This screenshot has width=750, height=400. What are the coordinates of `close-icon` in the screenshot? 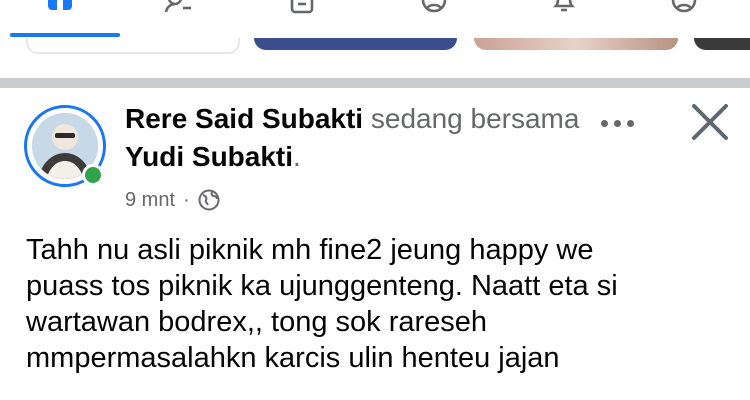 It's located at (710, 122).